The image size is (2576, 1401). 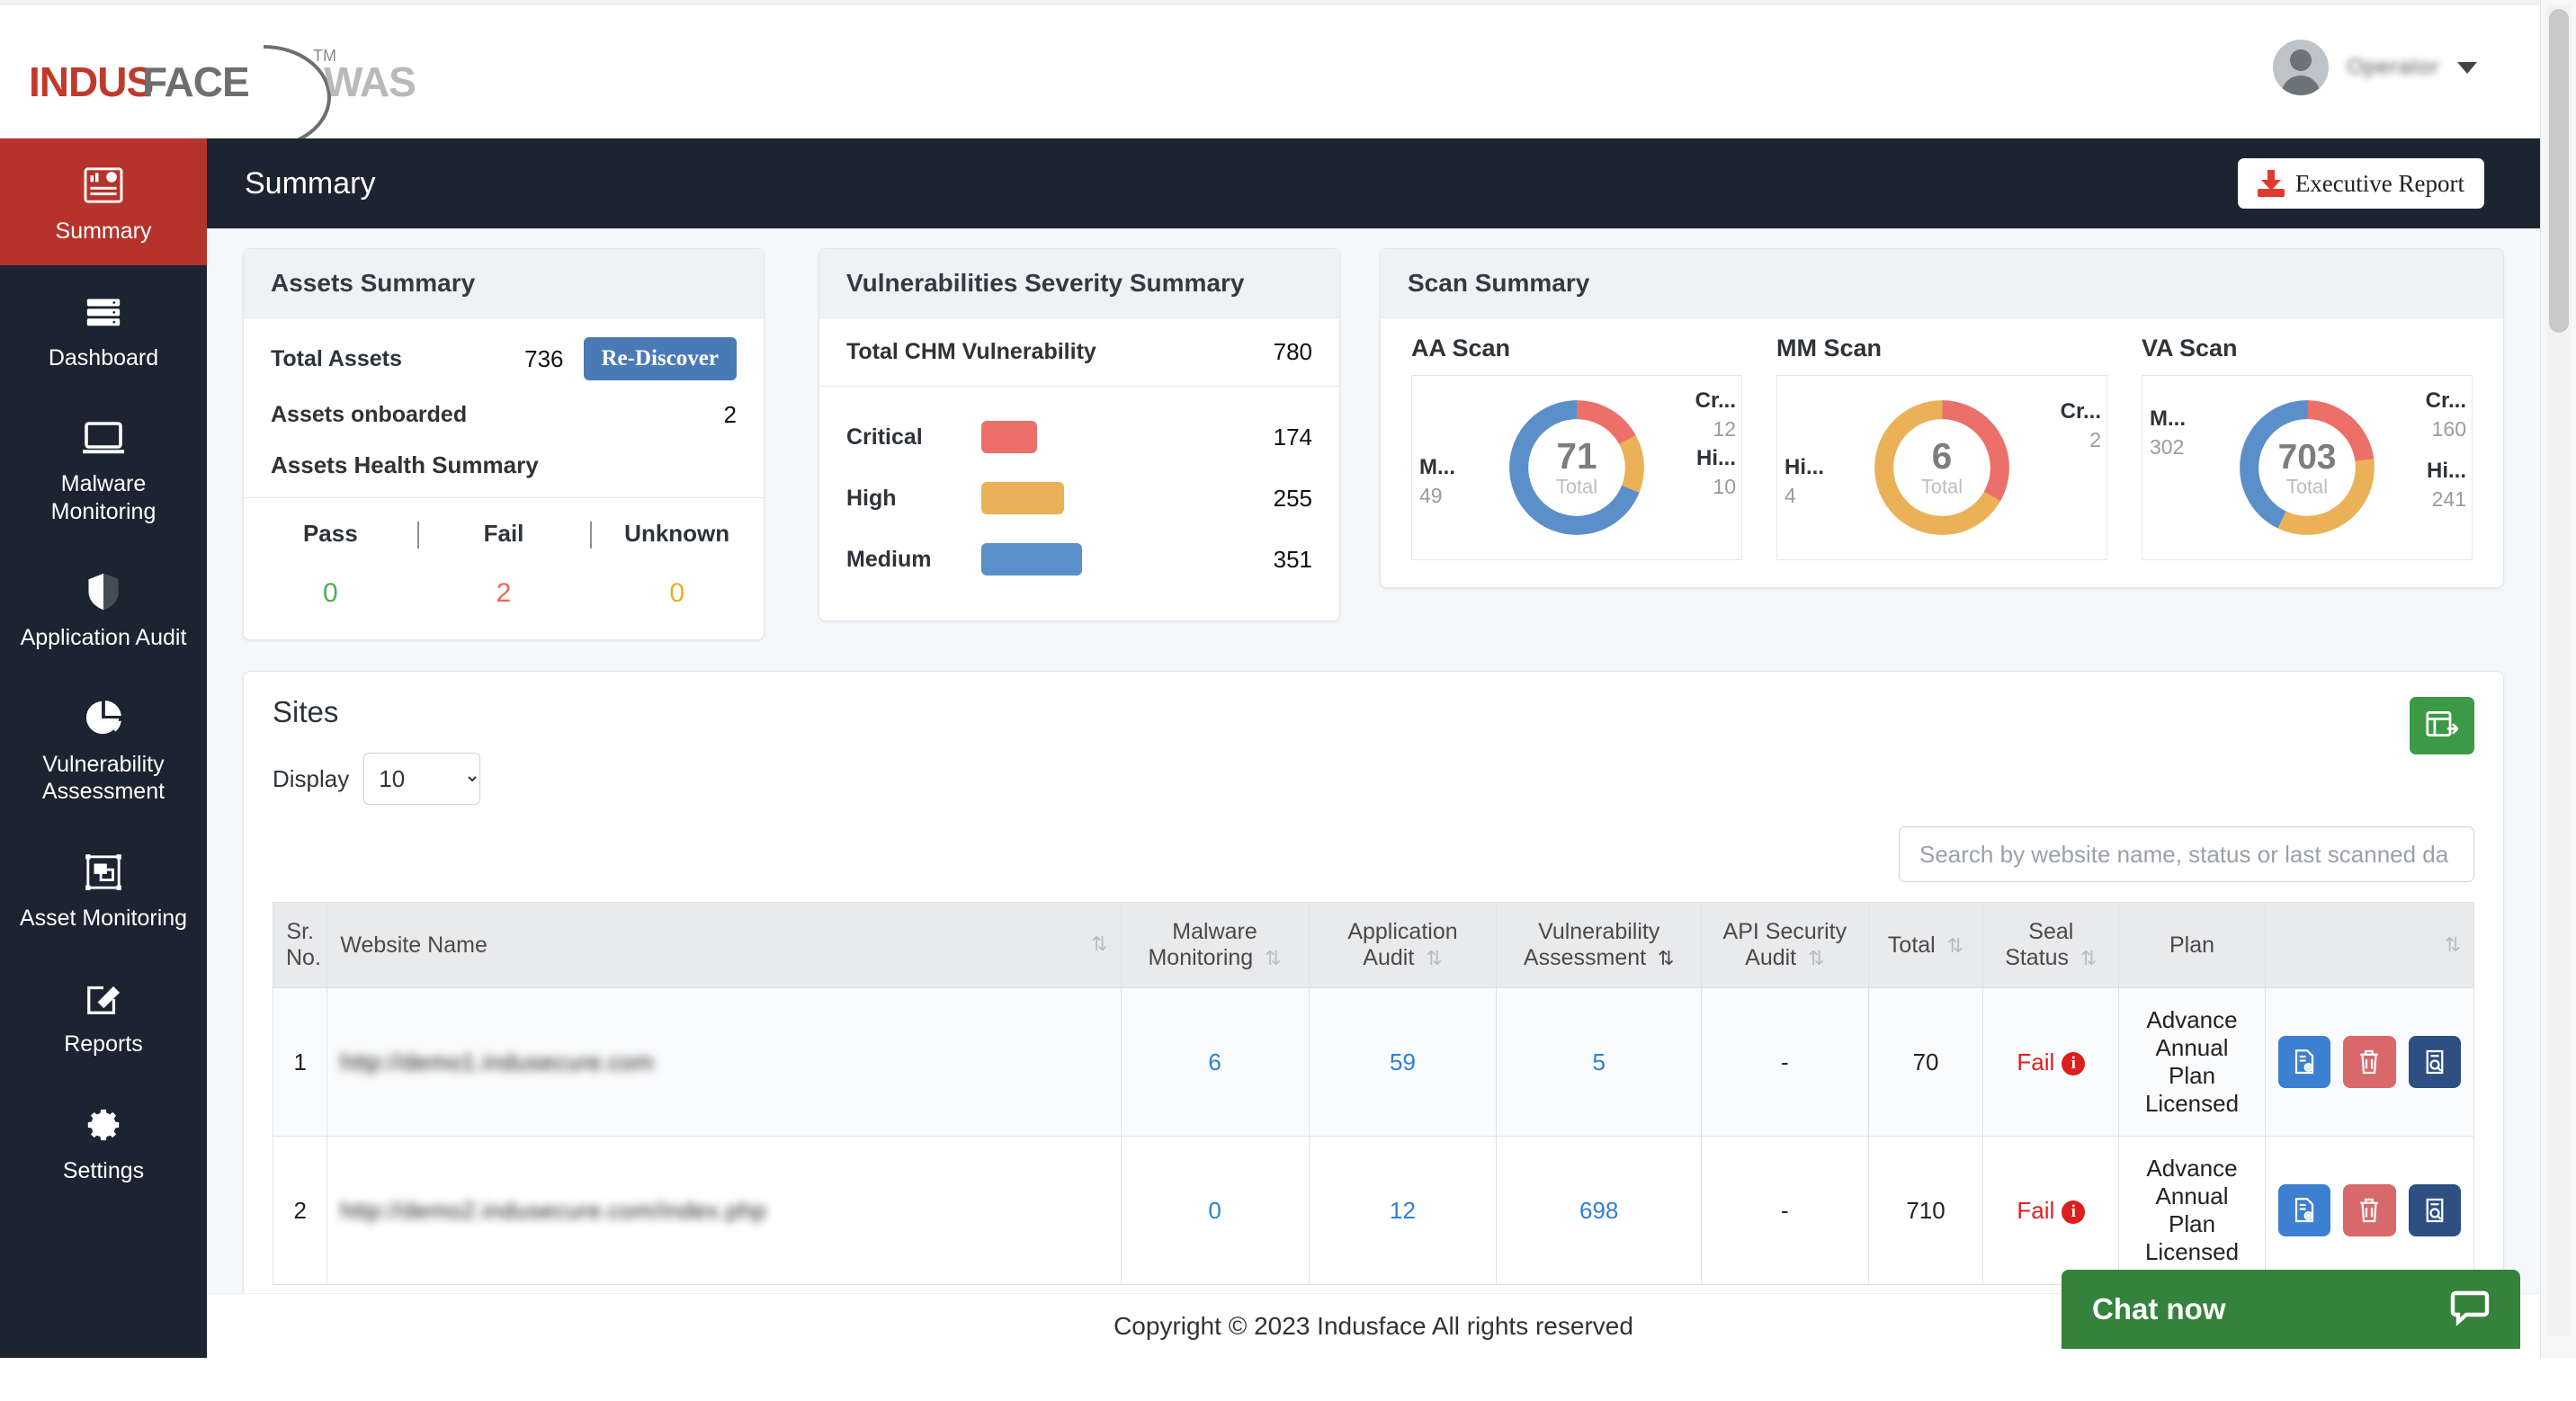 I want to click on page-title: Summary, so click(x=310, y=183).